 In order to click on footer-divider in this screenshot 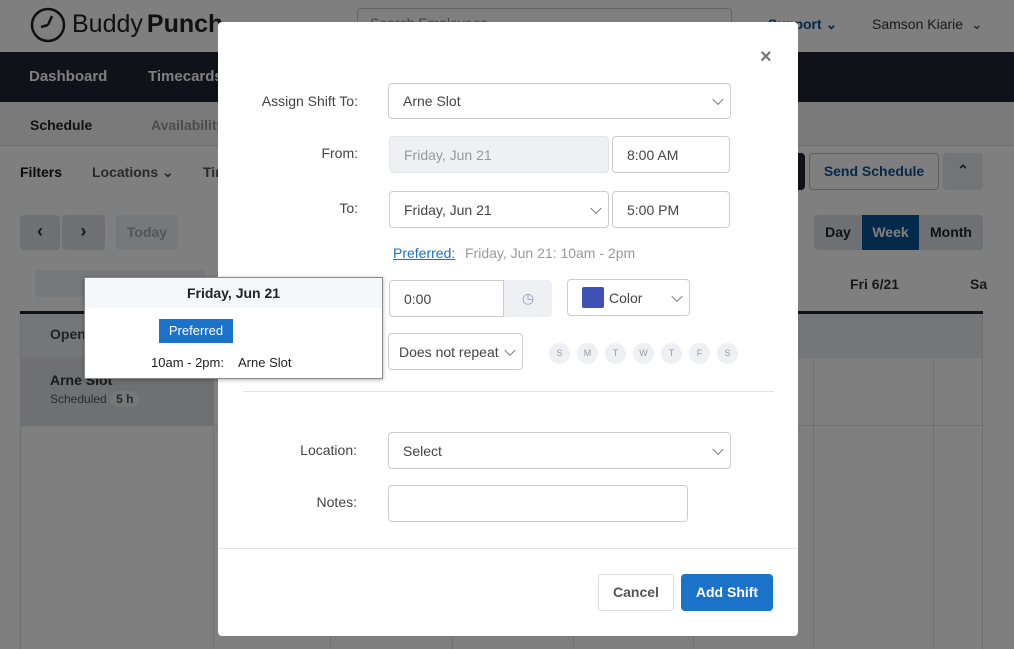, I will do `click(508, 548)`.